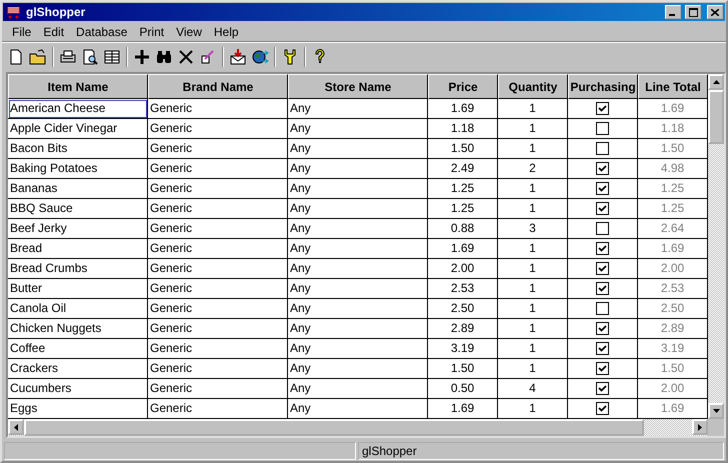 The width and height of the screenshot is (728, 463). Describe the element at coordinates (56, 12) in the screenshot. I see `window-title: glShopper` at that location.